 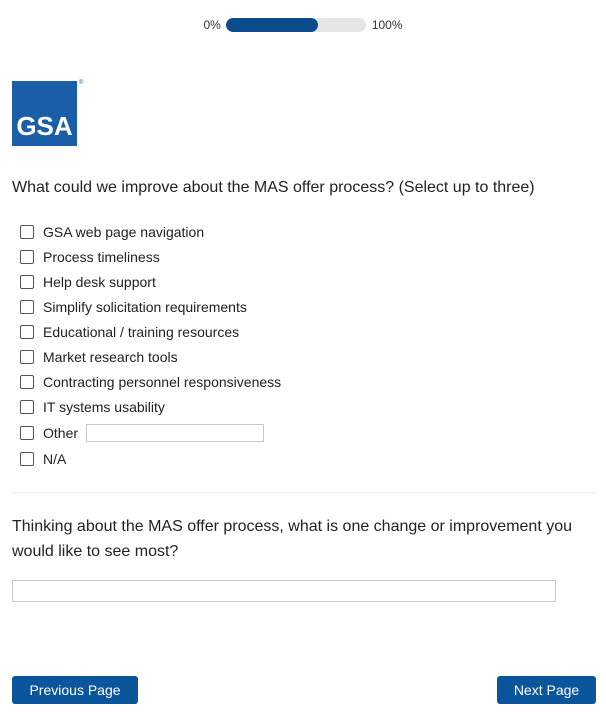 I want to click on previous-page-button: Previous Page, so click(x=75, y=690).